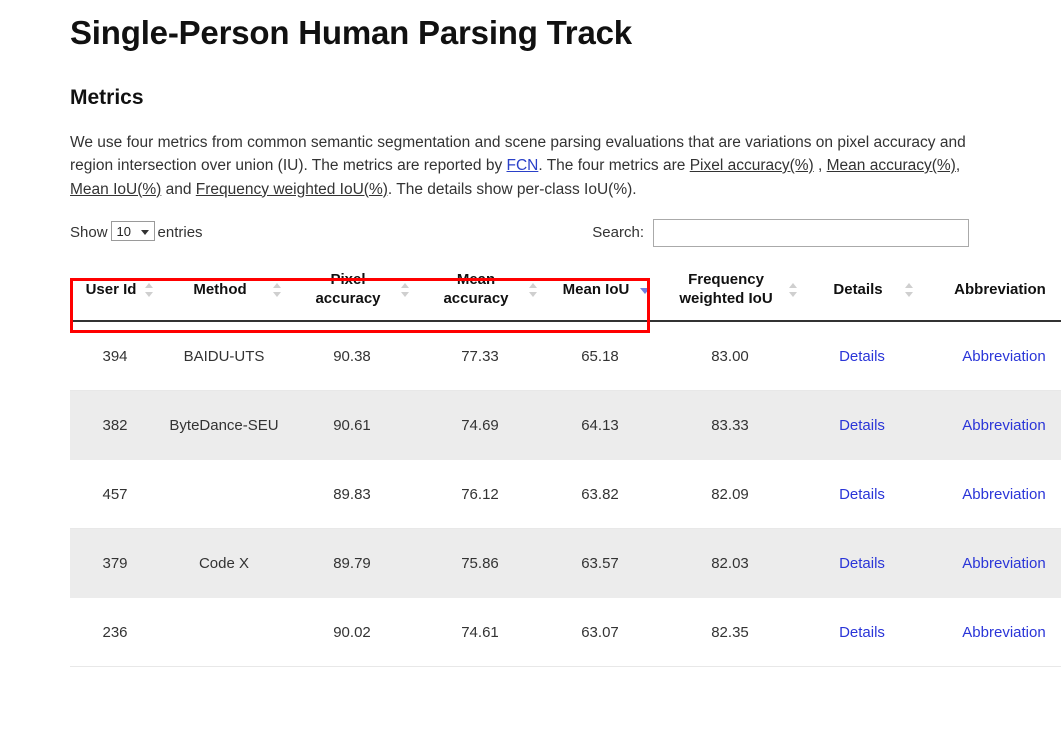 The width and height of the screenshot is (1061, 735). I want to click on cell-frequency-weighted-iou: 83.00, so click(730, 356).